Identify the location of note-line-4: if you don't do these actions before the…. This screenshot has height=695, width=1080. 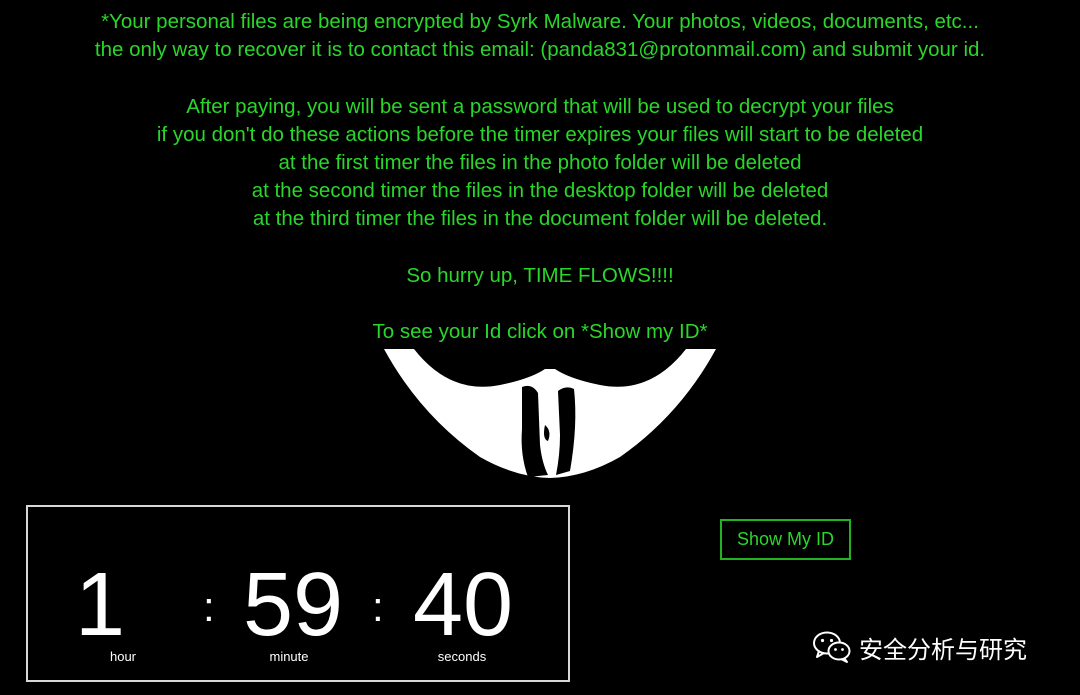
(540, 134).